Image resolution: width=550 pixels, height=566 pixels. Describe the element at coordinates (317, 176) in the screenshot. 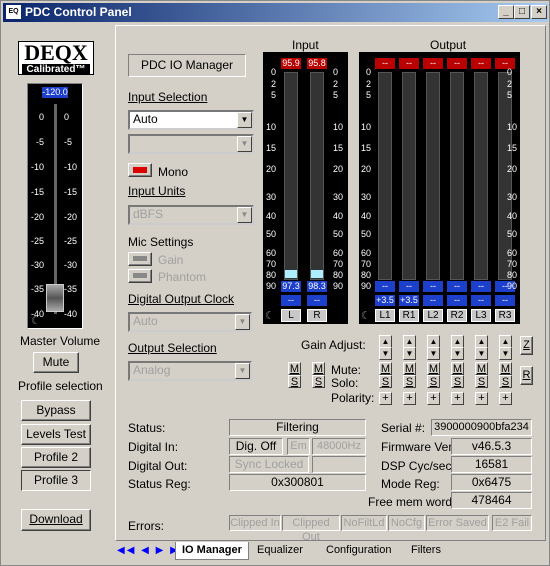

I see `input-level-bar` at that location.